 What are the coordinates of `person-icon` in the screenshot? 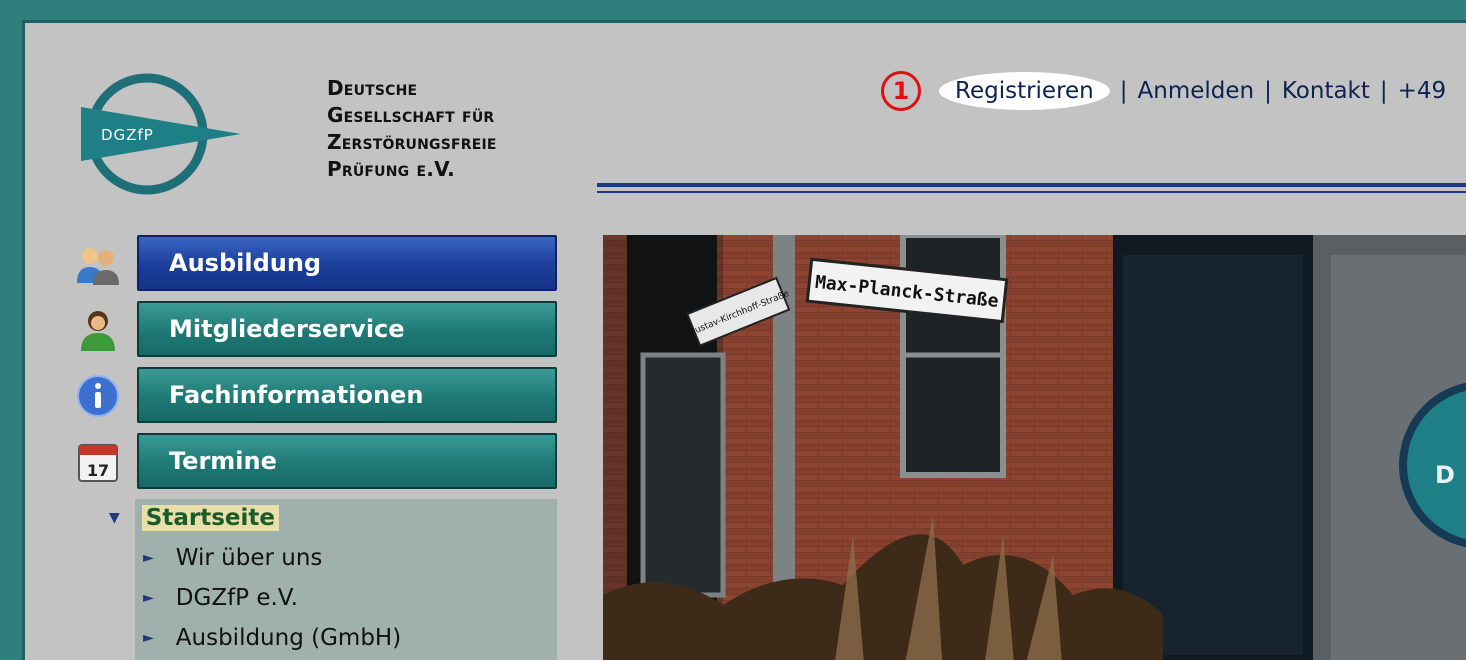 It's located at (98, 331).